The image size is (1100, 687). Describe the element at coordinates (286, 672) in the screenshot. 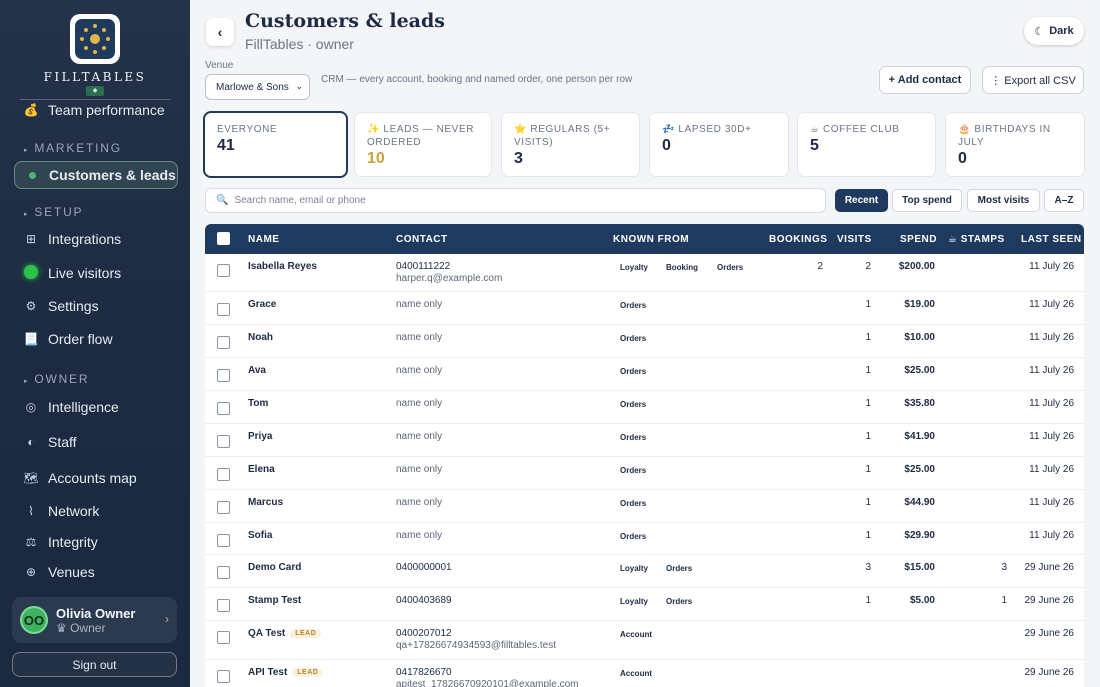

I see `customer-name: API Test LEAD` at that location.